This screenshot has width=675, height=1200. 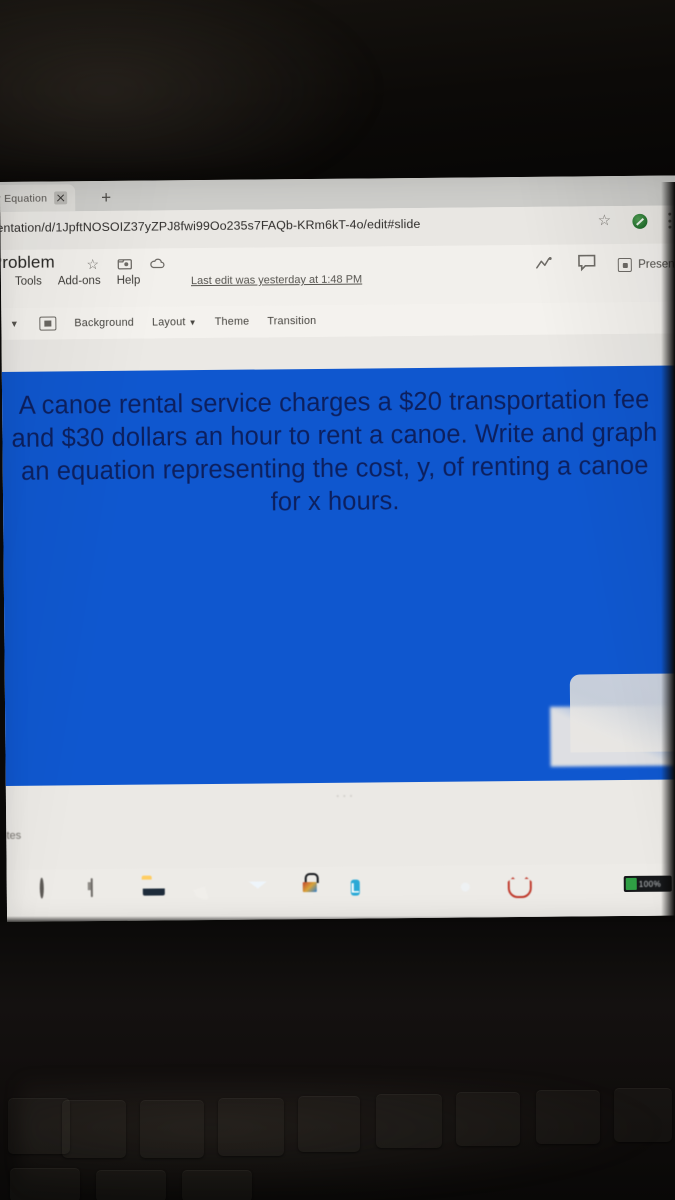 I want to click on menu-item-add-ons: Add-ons, so click(x=79, y=281).